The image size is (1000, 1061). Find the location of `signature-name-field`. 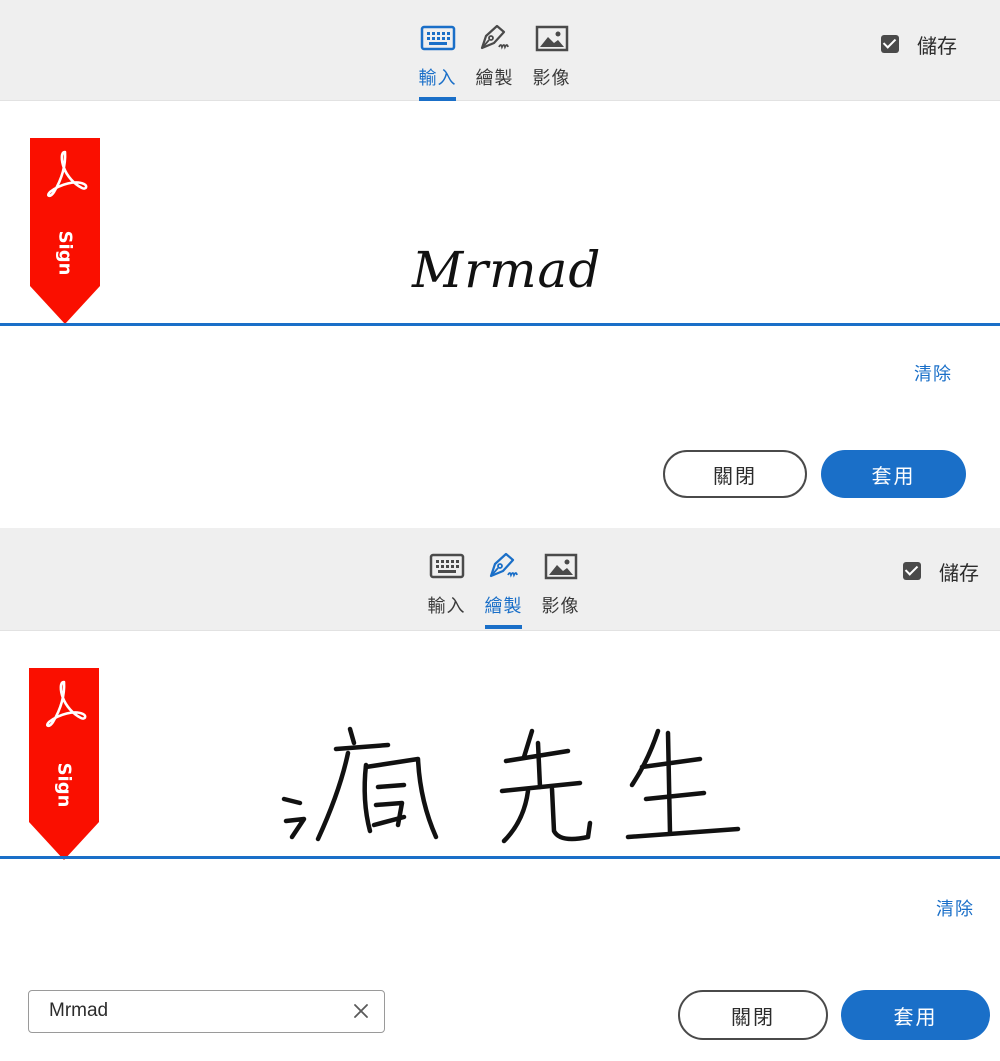

signature-name-field is located at coordinates (206, 1011).